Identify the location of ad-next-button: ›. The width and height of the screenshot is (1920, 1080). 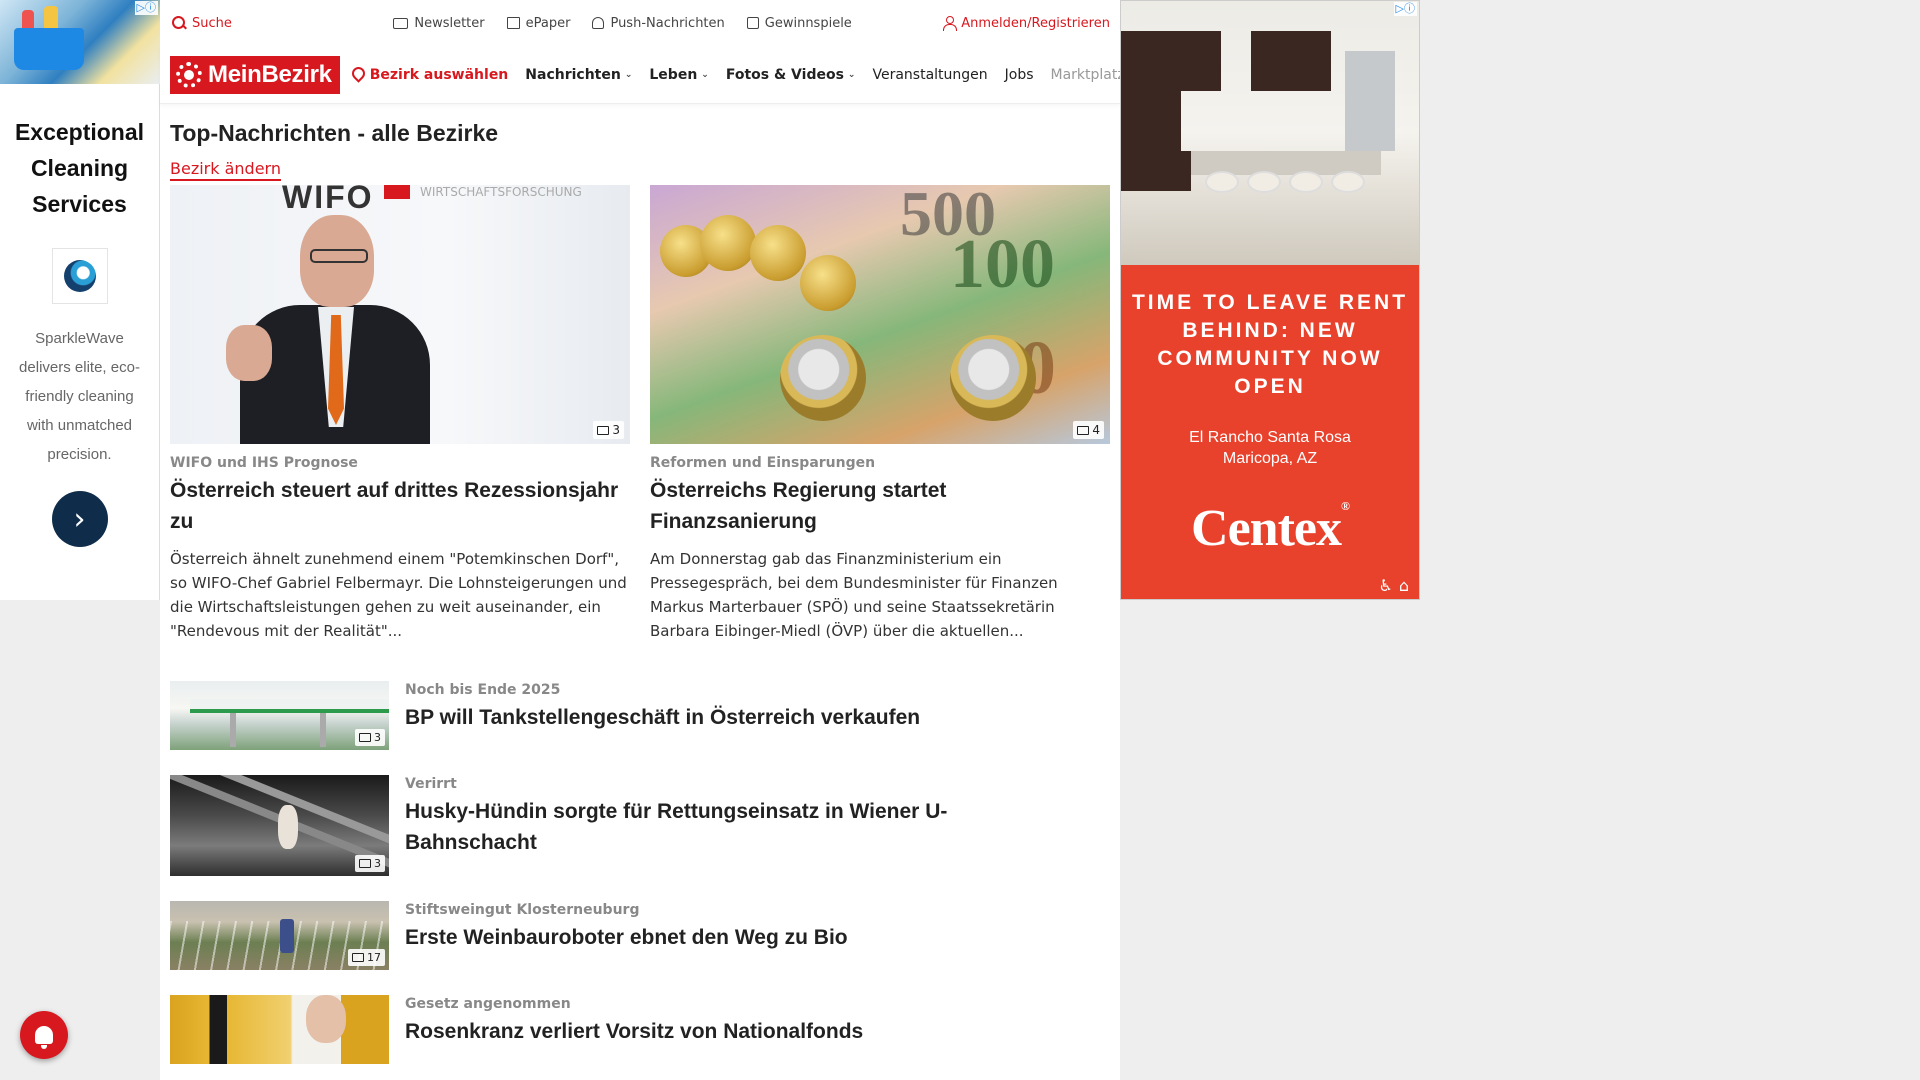
(79, 519).